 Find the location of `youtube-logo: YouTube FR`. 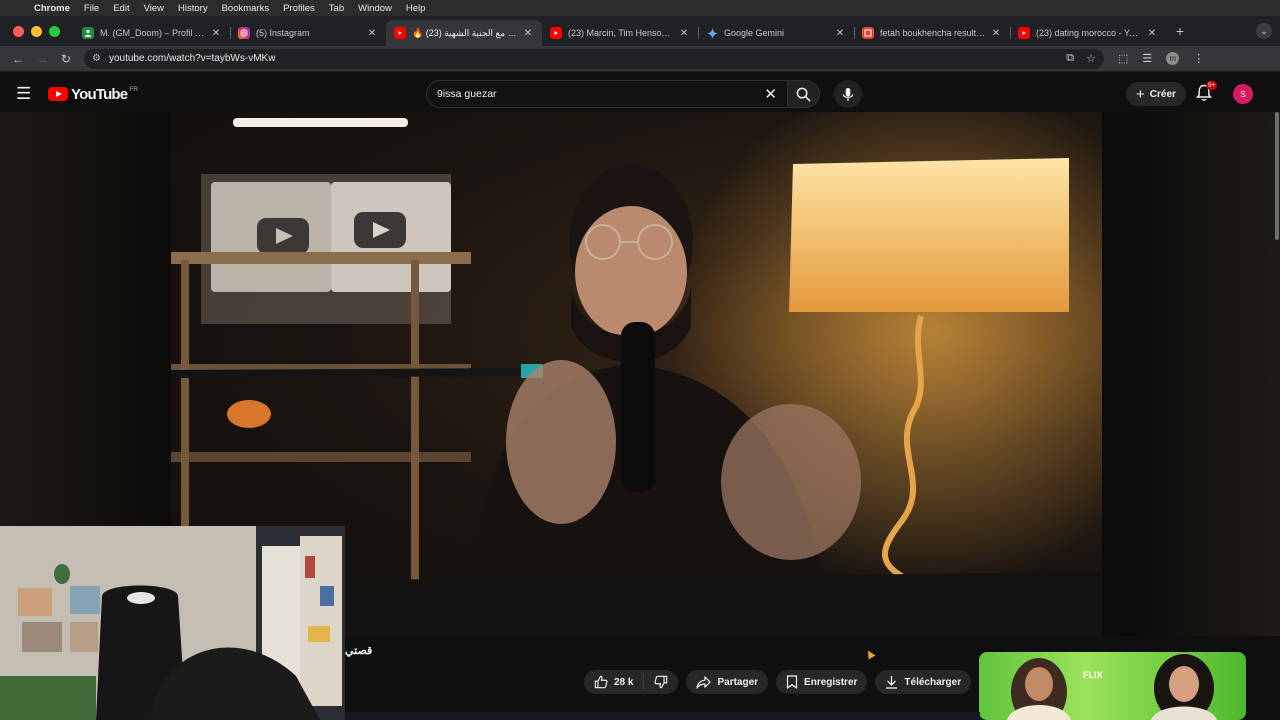

youtube-logo: YouTube FR is located at coordinates (93, 94).